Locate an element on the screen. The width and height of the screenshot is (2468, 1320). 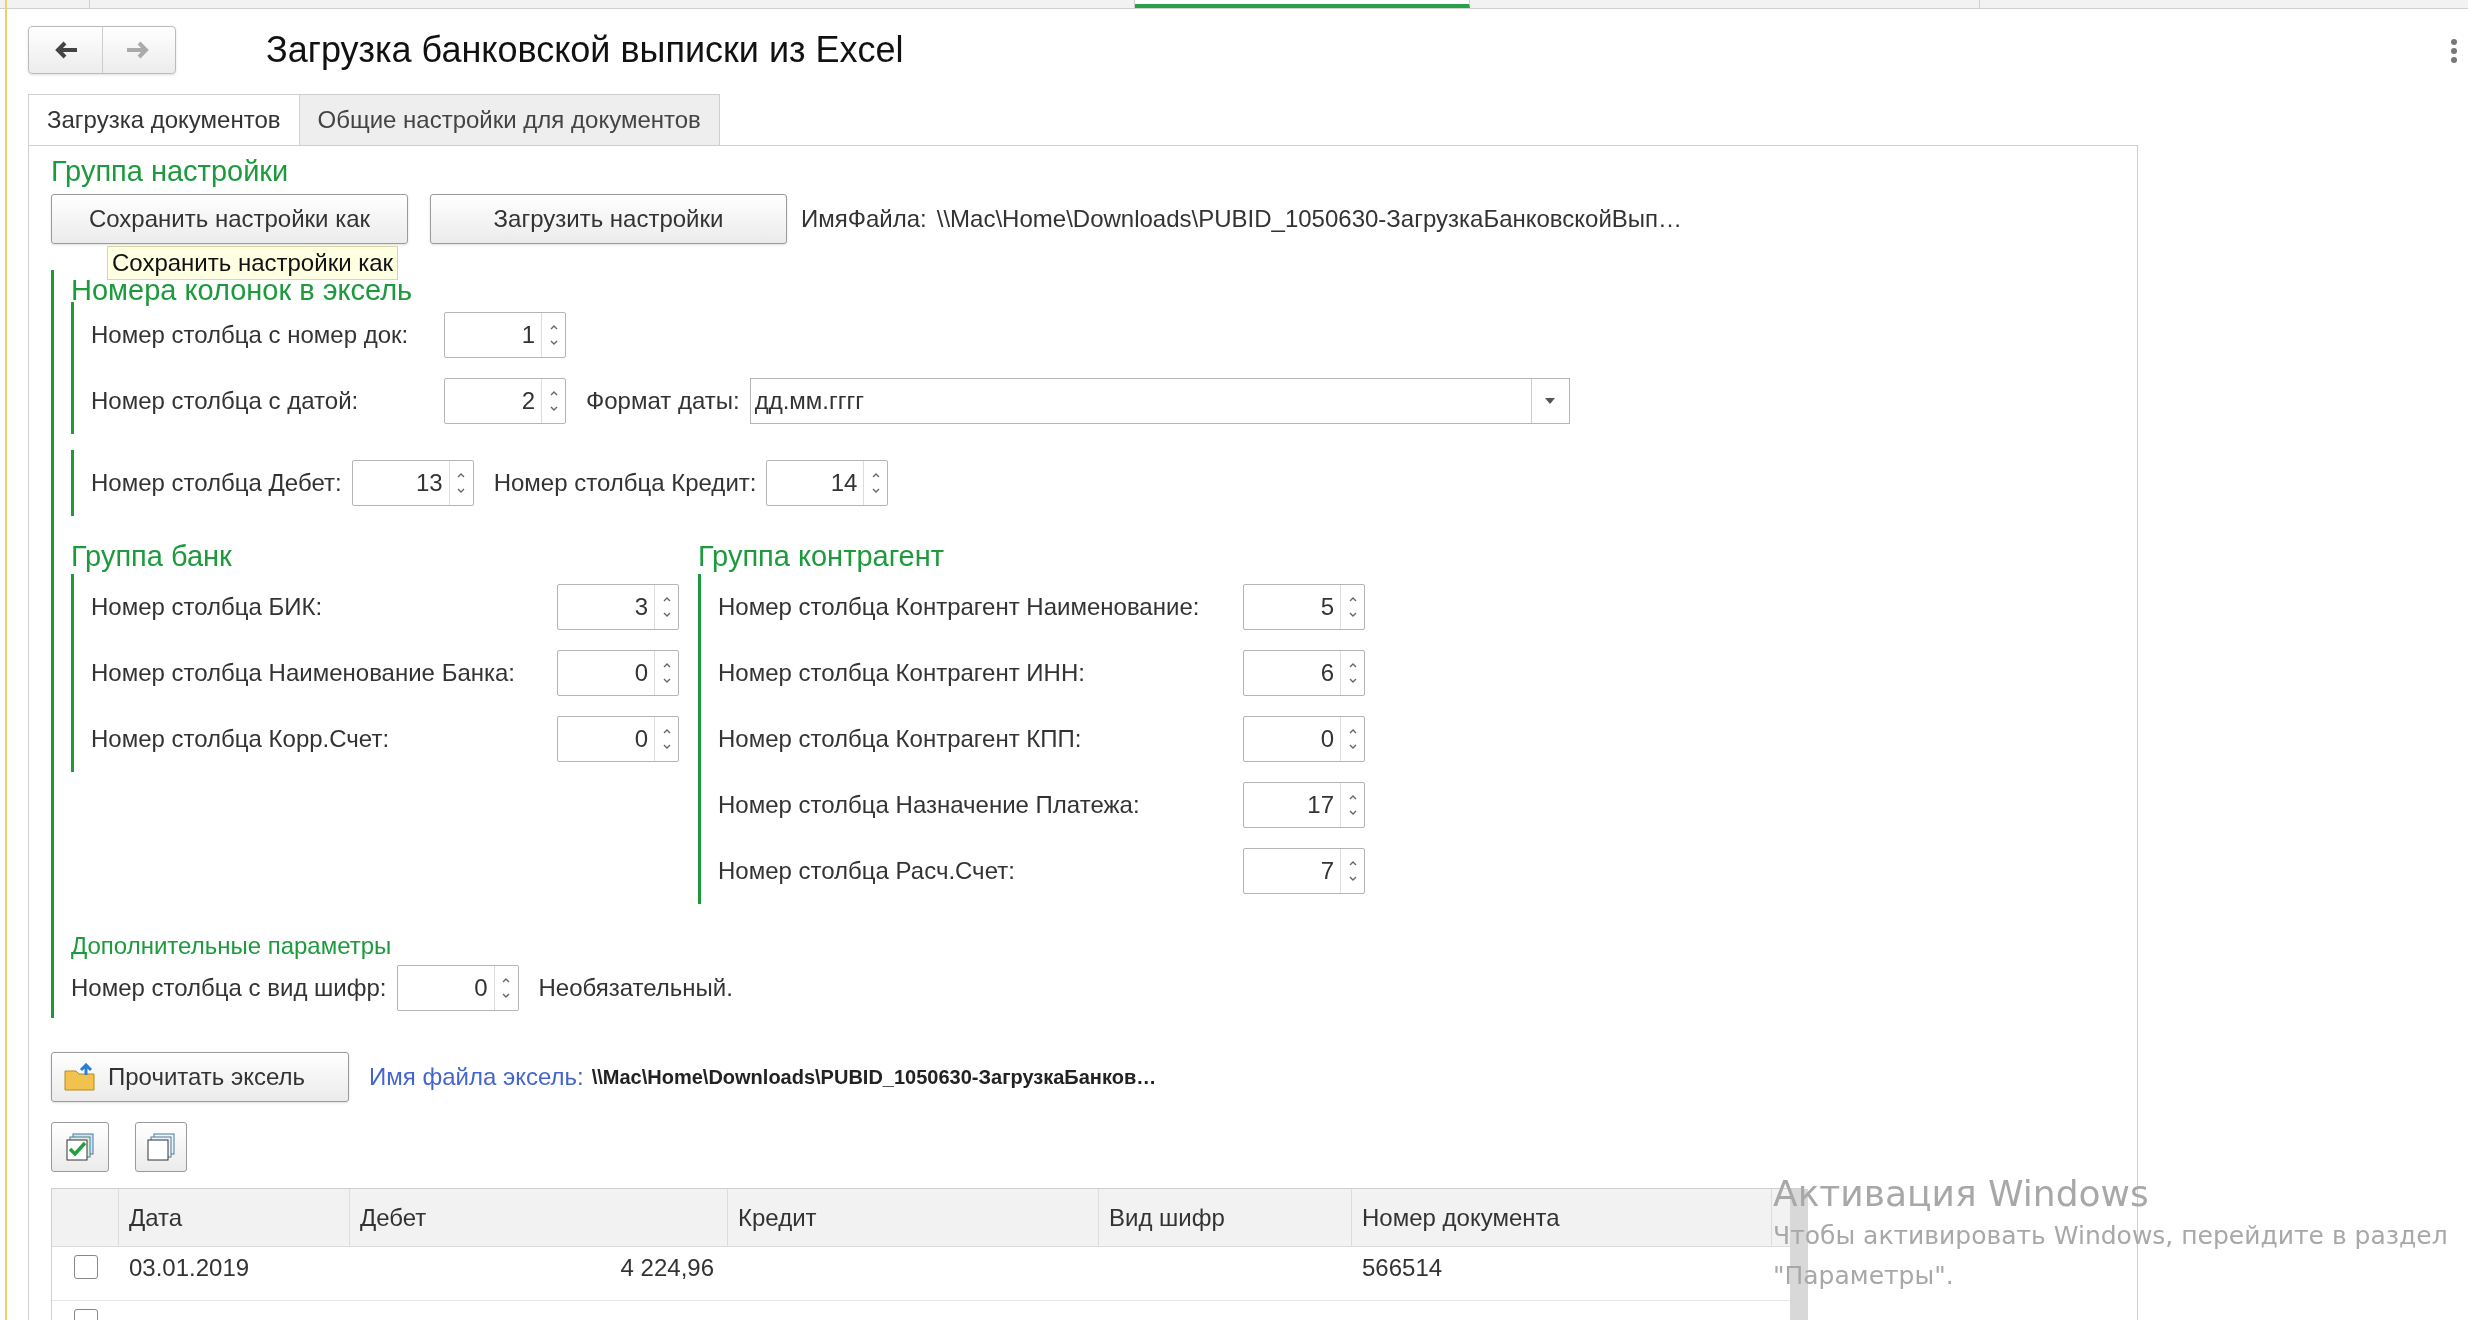
column-header: Номер документа is located at coordinates (1562, 1217).